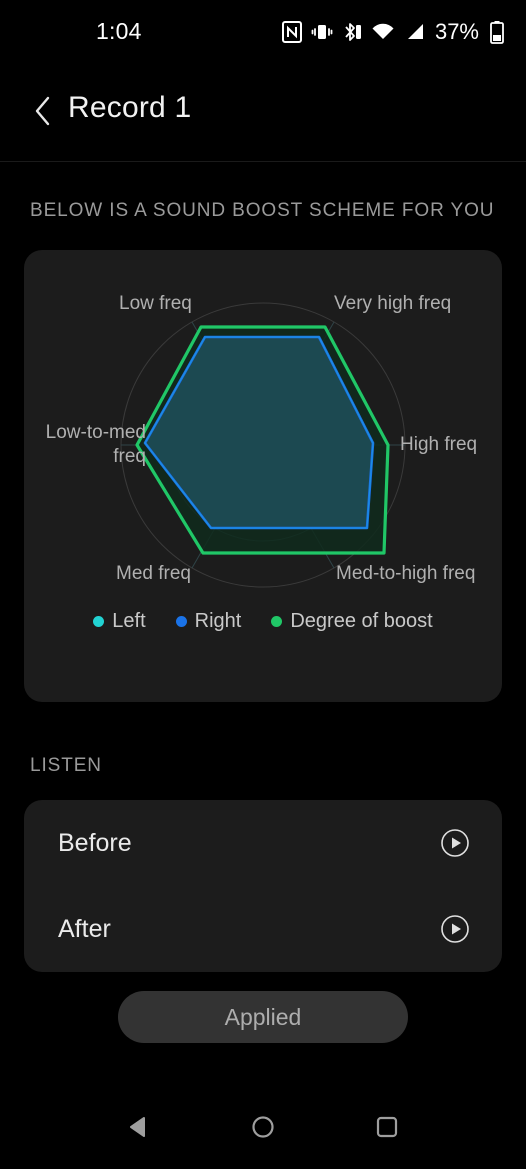  I want to click on legend-item-left: Left, so click(119, 621).